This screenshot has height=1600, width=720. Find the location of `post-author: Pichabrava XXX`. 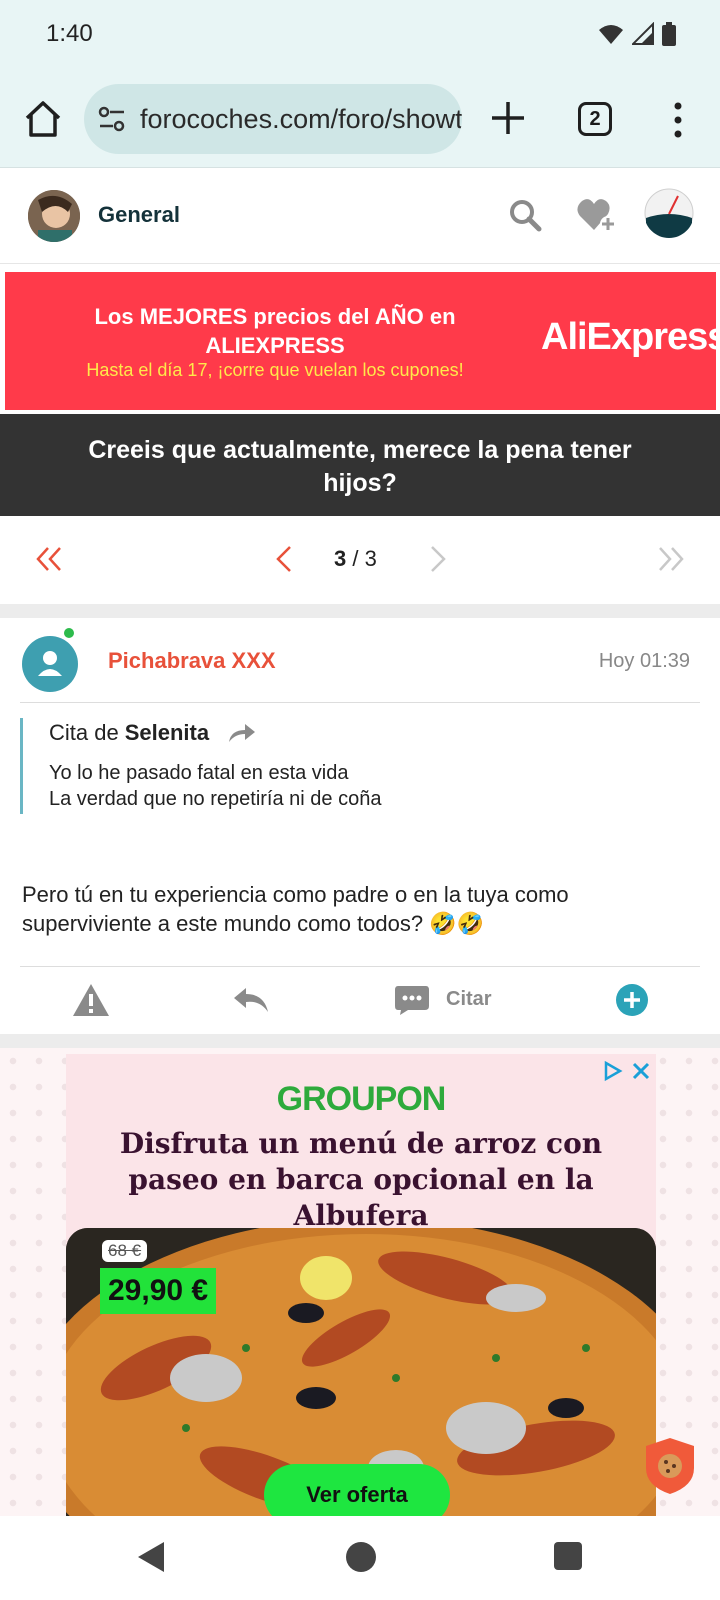

post-author: Pichabrava XXX is located at coordinates (192, 661).